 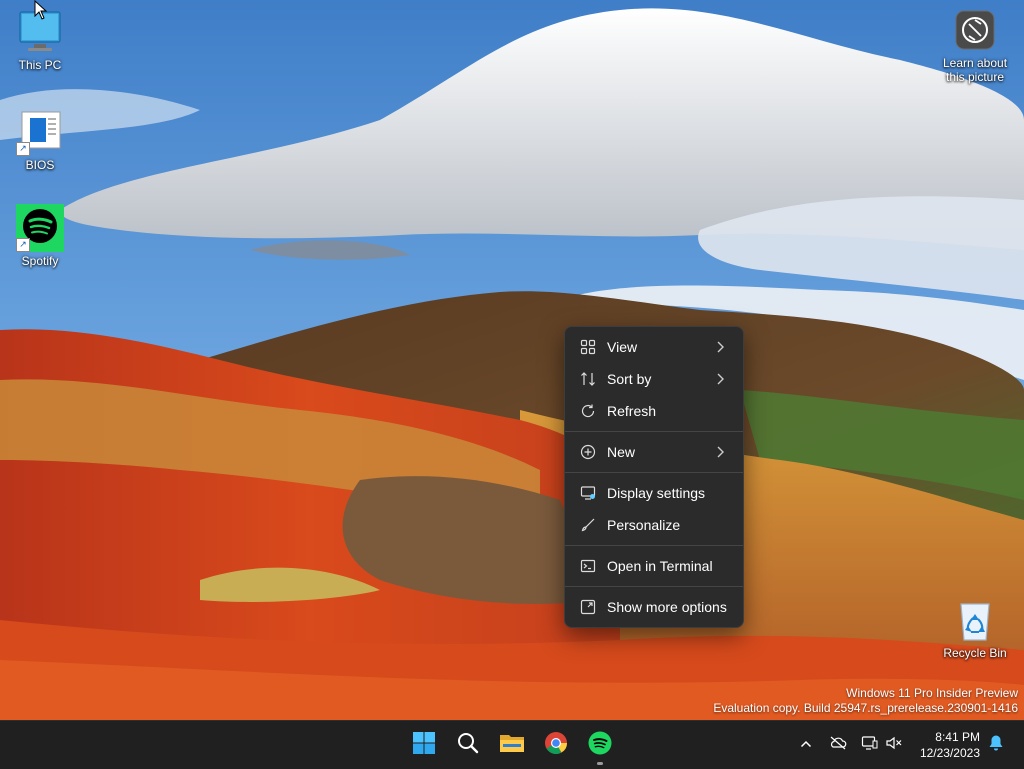 What do you see at coordinates (588, 347) in the screenshot?
I see `grid-icon` at bounding box center [588, 347].